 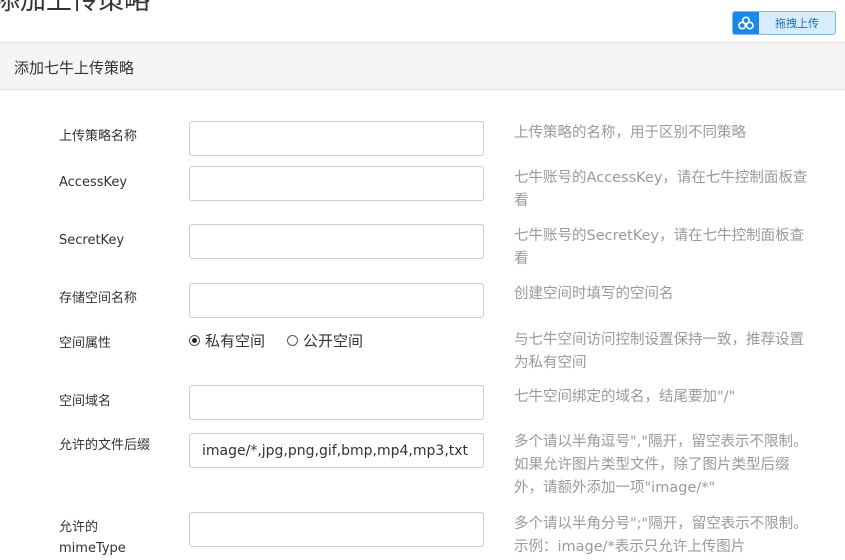 I want to click on page-title: 添加上传策略, so click(x=75, y=8).